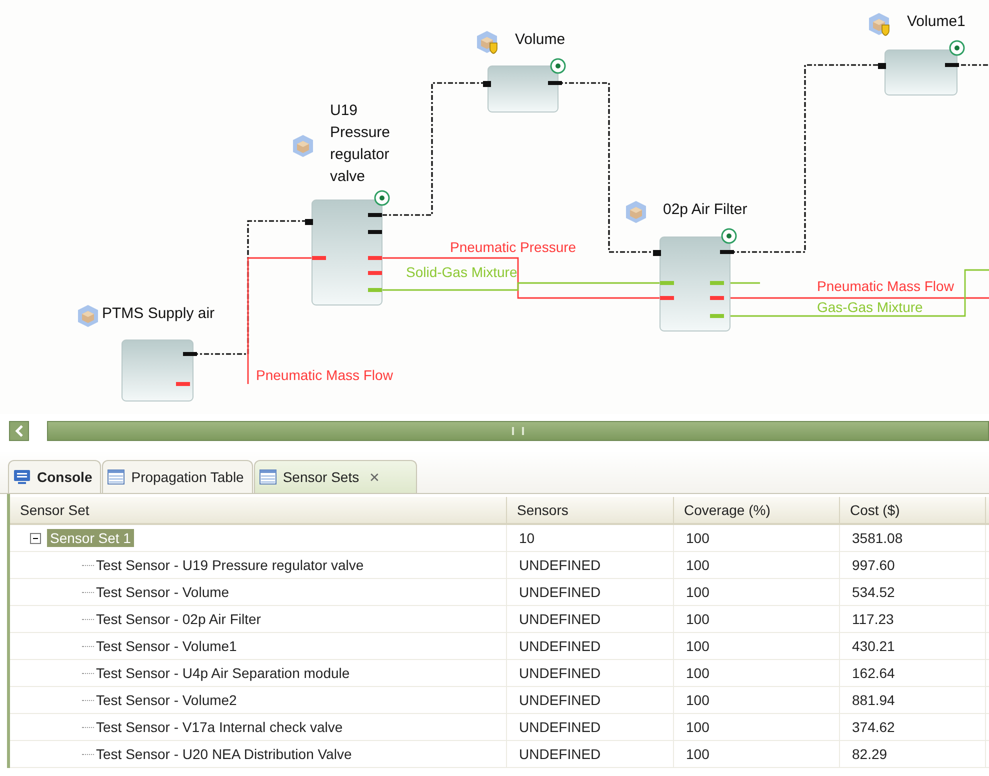 The width and height of the screenshot is (989, 776). What do you see at coordinates (913, 673) in the screenshot?
I see `table-cell: 162.64` at bounding box center [913, 673].